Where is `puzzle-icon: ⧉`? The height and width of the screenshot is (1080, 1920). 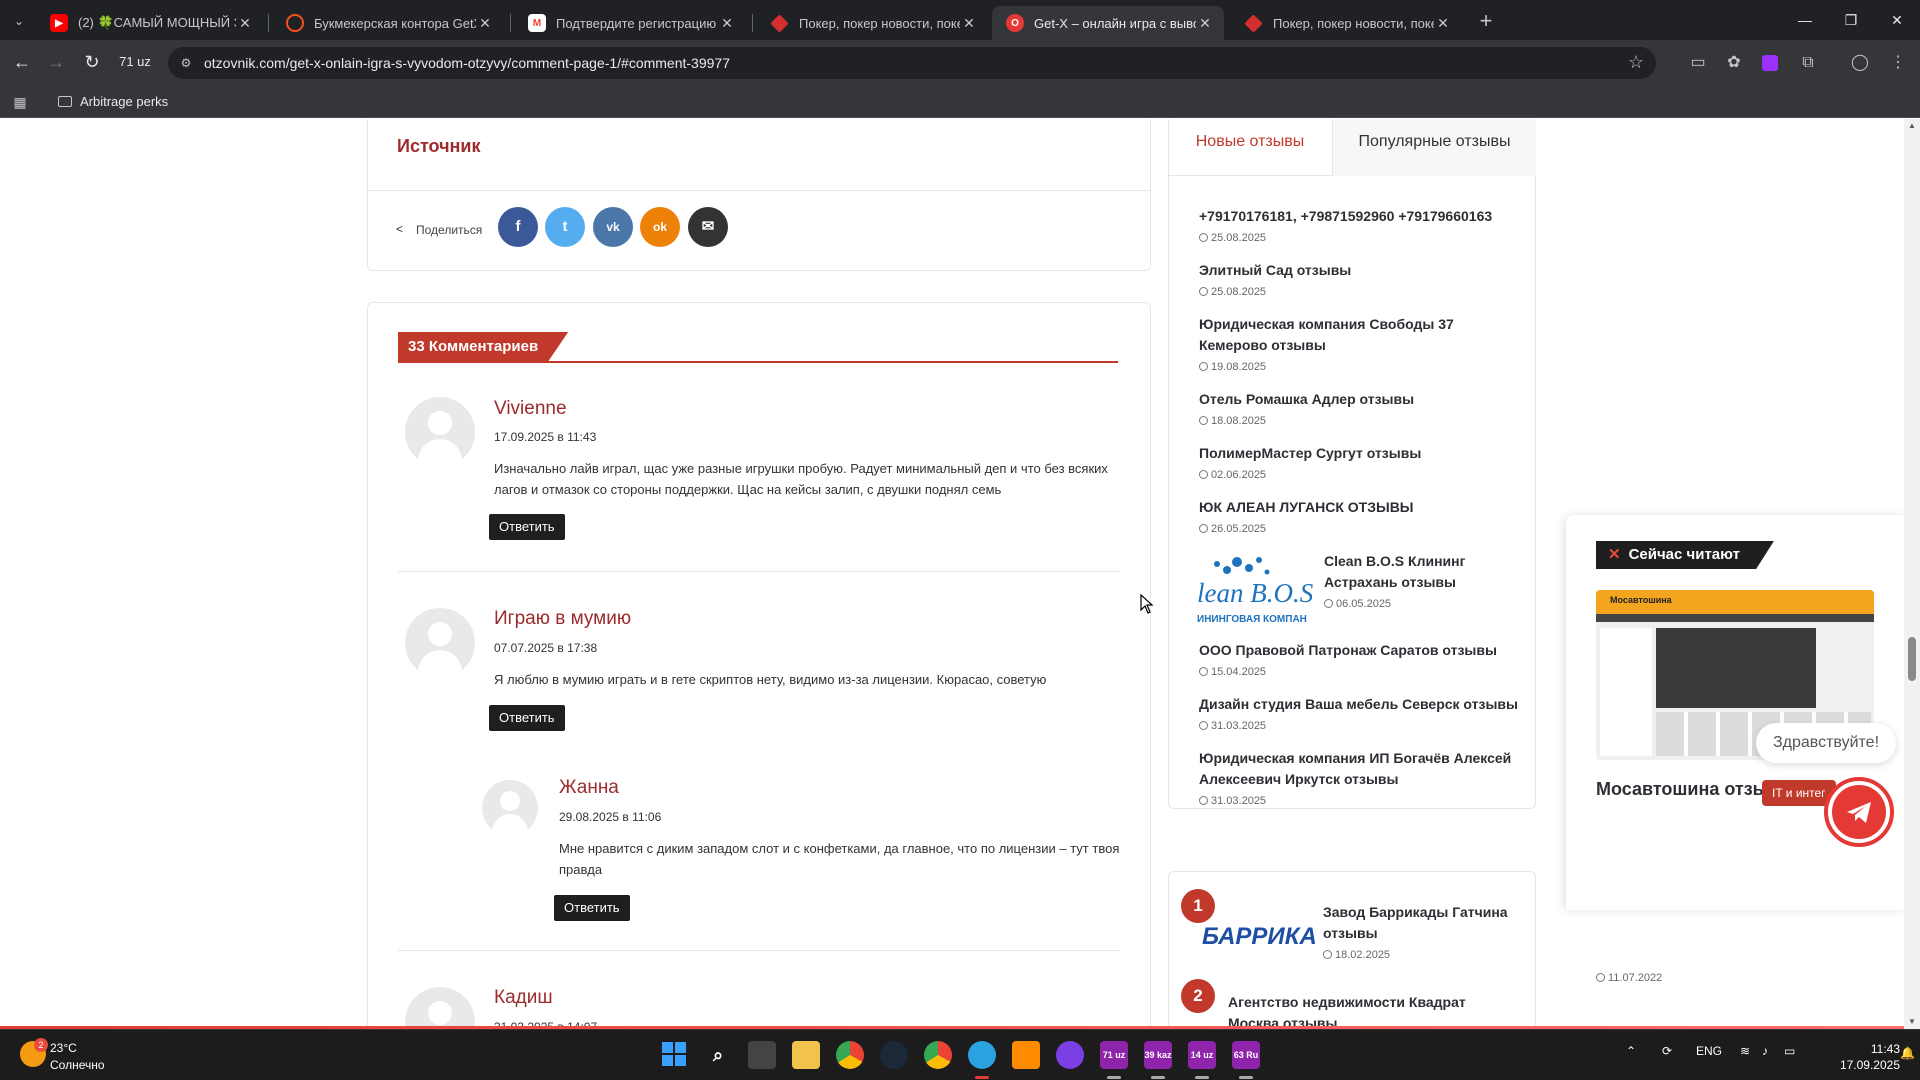
puzzle-icon: ⧉ is located at coordinates (1808, 63).